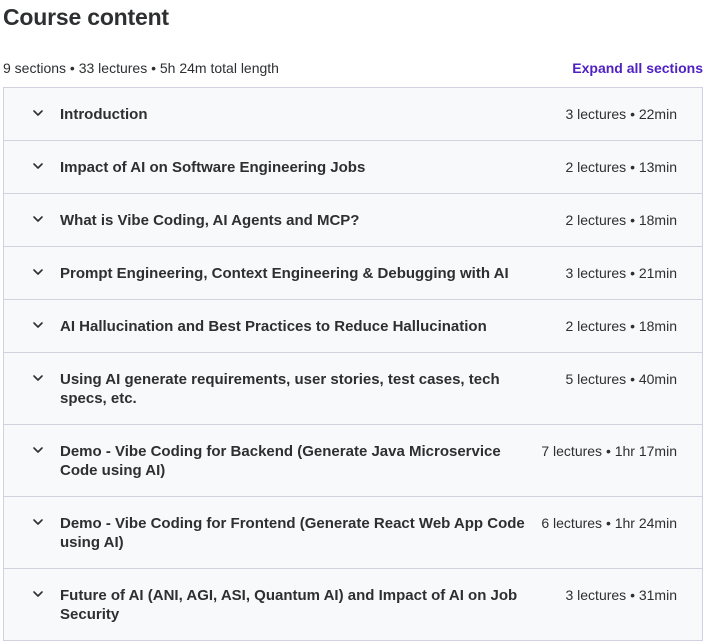 This screenshot has width=704, height=644. Describe the element at coordinates (353, 114) in the screenshot. I see `section-row: Introduction 3 lectures • 22min` at that location.